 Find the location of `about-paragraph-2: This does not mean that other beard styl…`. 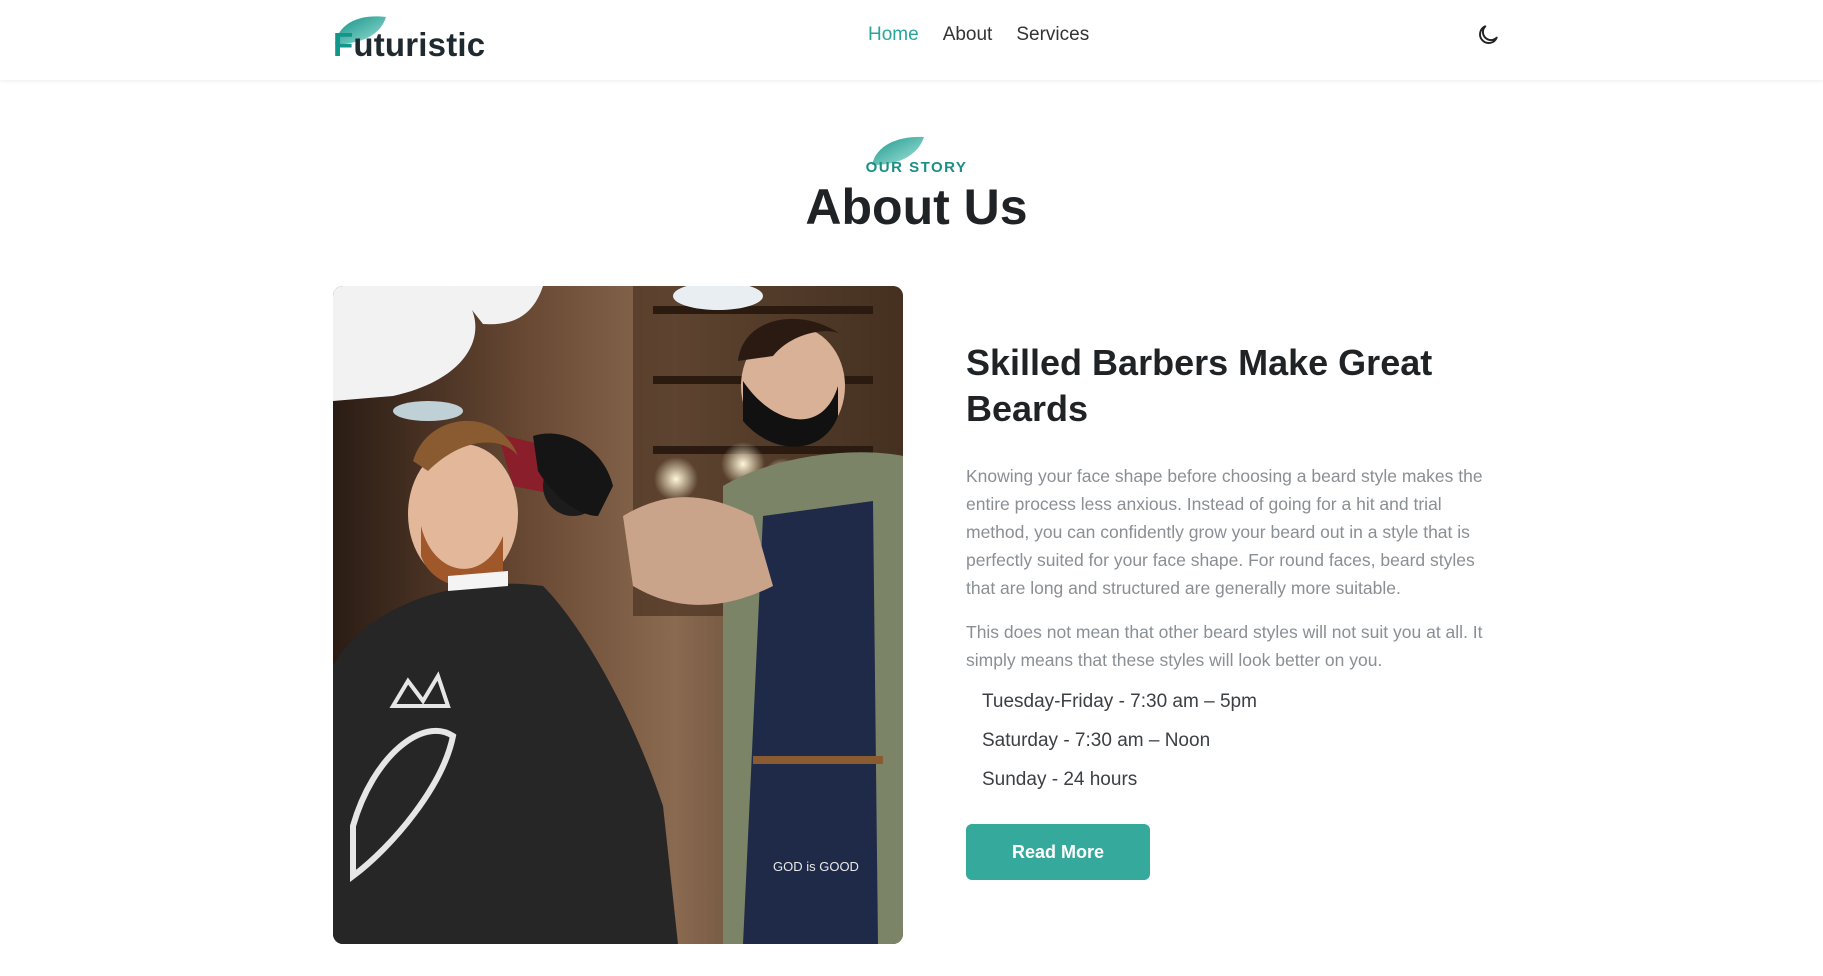

about-paragraph-2: This does not mean that other beard styl… is located at coordinates (1224, 646).